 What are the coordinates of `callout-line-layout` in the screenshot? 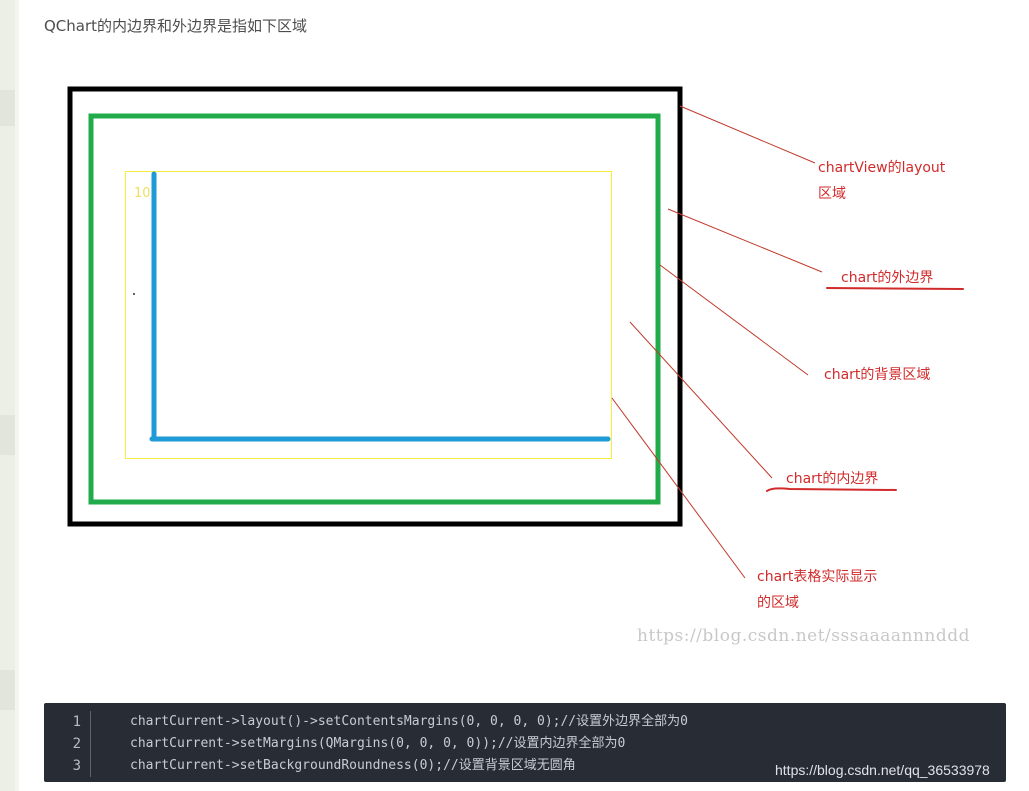 It's located at (747, 134).